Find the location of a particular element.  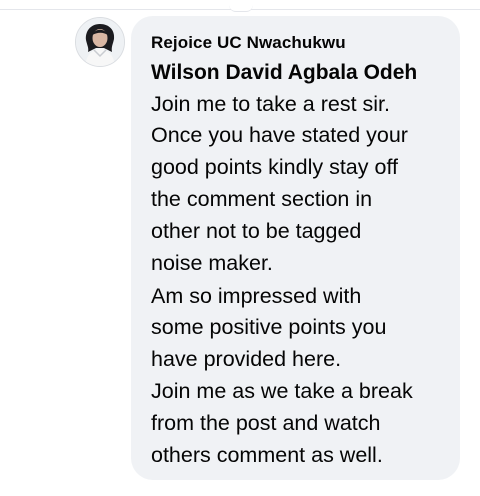

comment-text-line: some positive points you is located at coordinates (269, 327).